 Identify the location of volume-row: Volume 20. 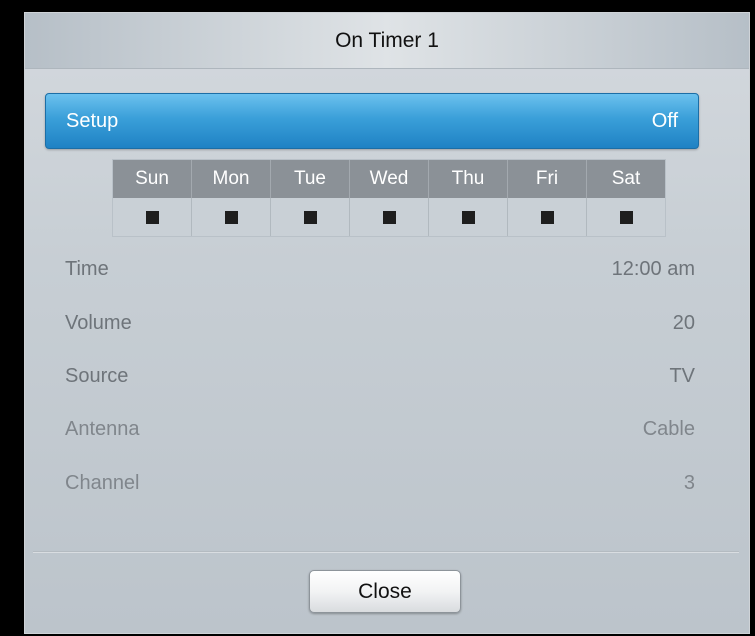
(380, 323).